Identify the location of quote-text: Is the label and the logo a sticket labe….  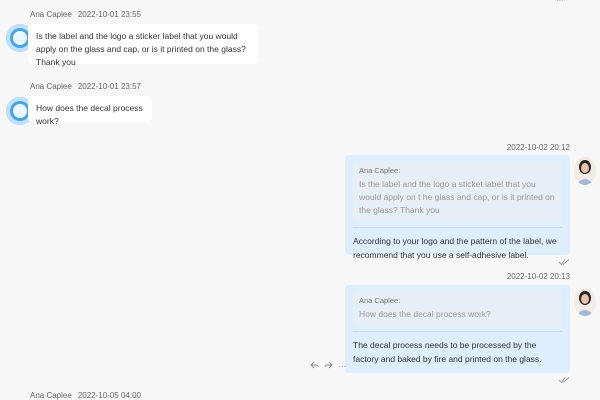
(457, 197).